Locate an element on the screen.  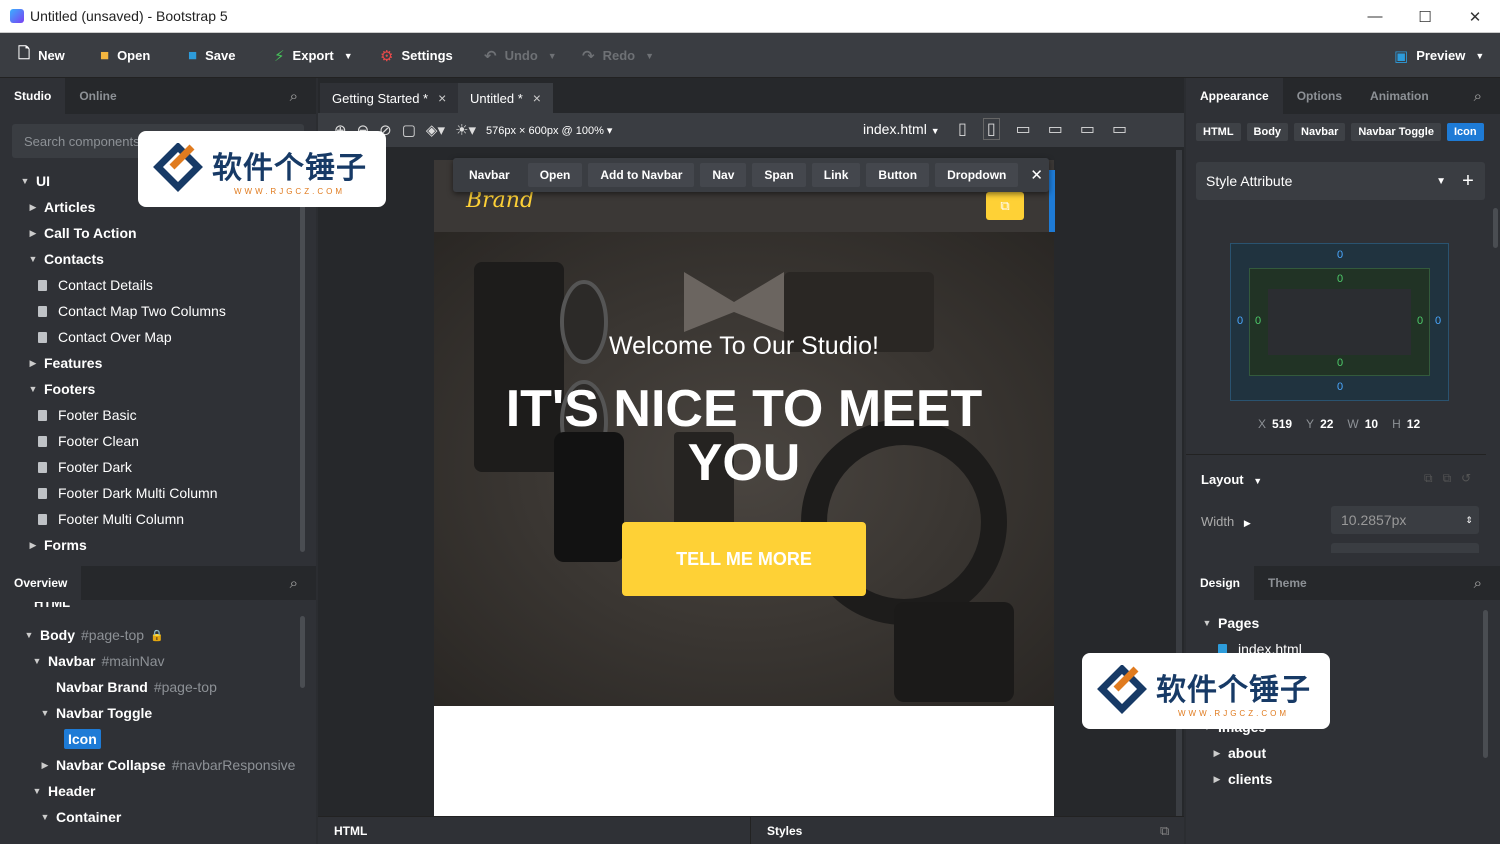
navbar-toggle-button: ⧉ is located at coordinates (1005, 206).